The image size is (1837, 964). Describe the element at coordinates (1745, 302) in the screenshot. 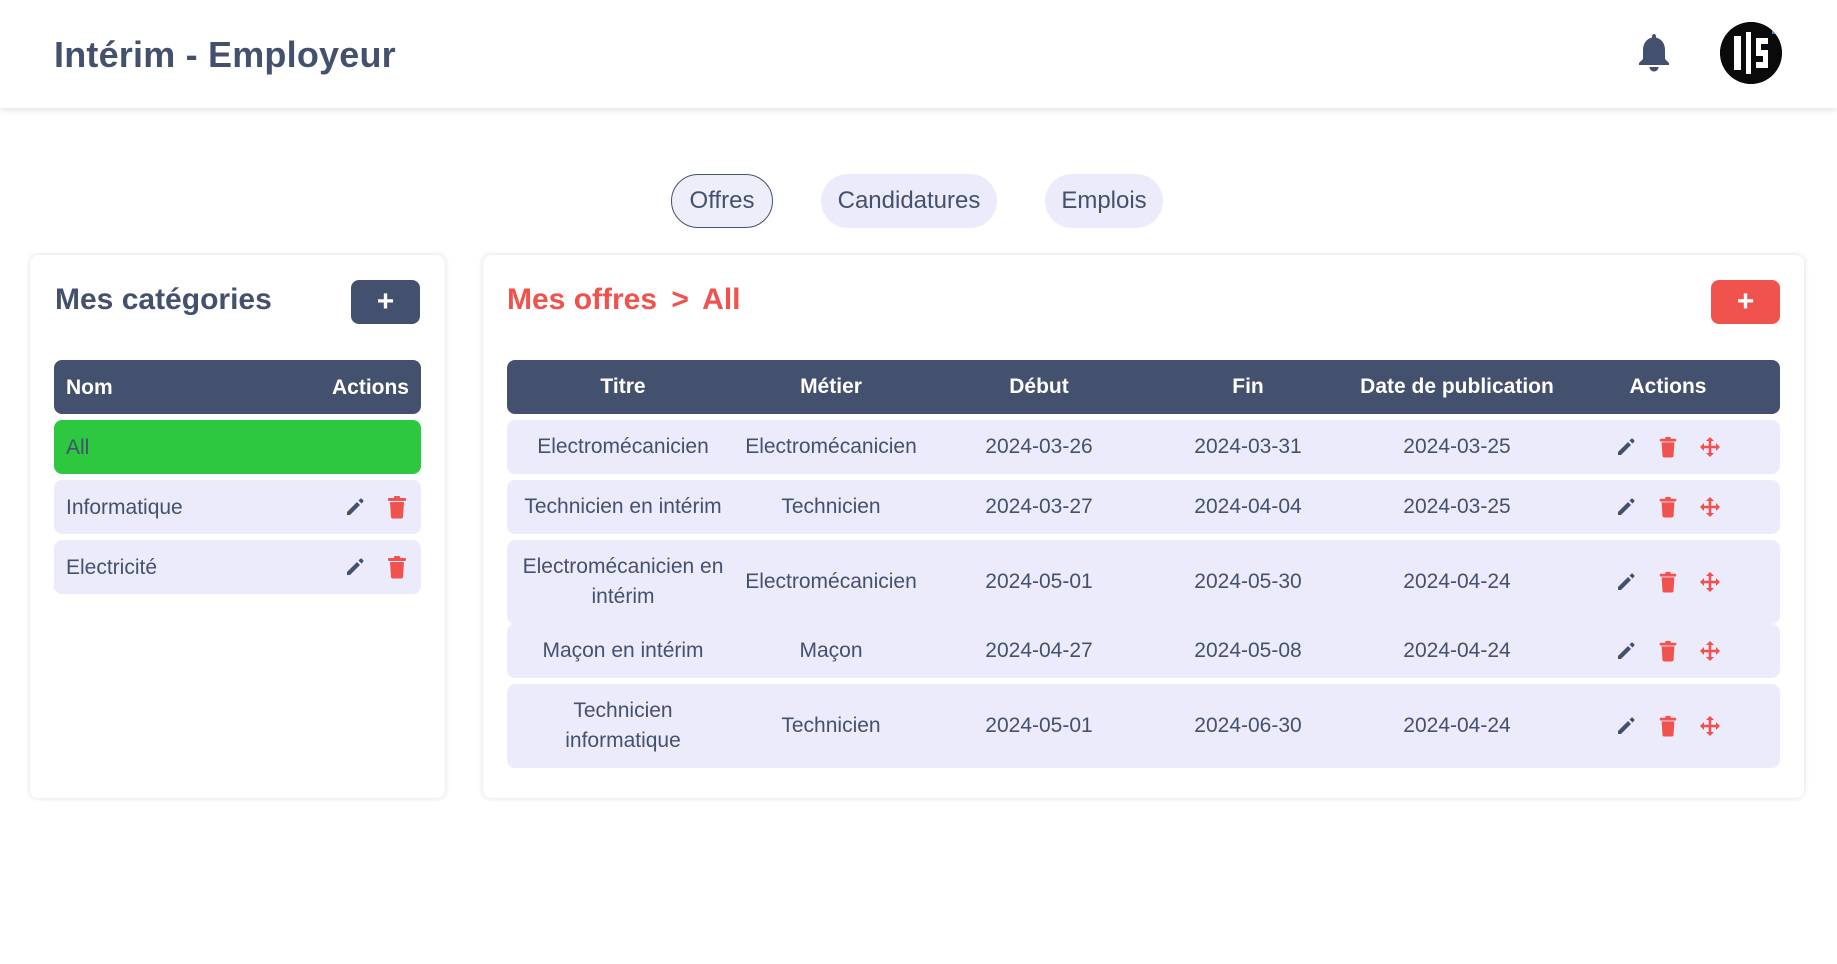

I see `add-offer-button: +` at that location.